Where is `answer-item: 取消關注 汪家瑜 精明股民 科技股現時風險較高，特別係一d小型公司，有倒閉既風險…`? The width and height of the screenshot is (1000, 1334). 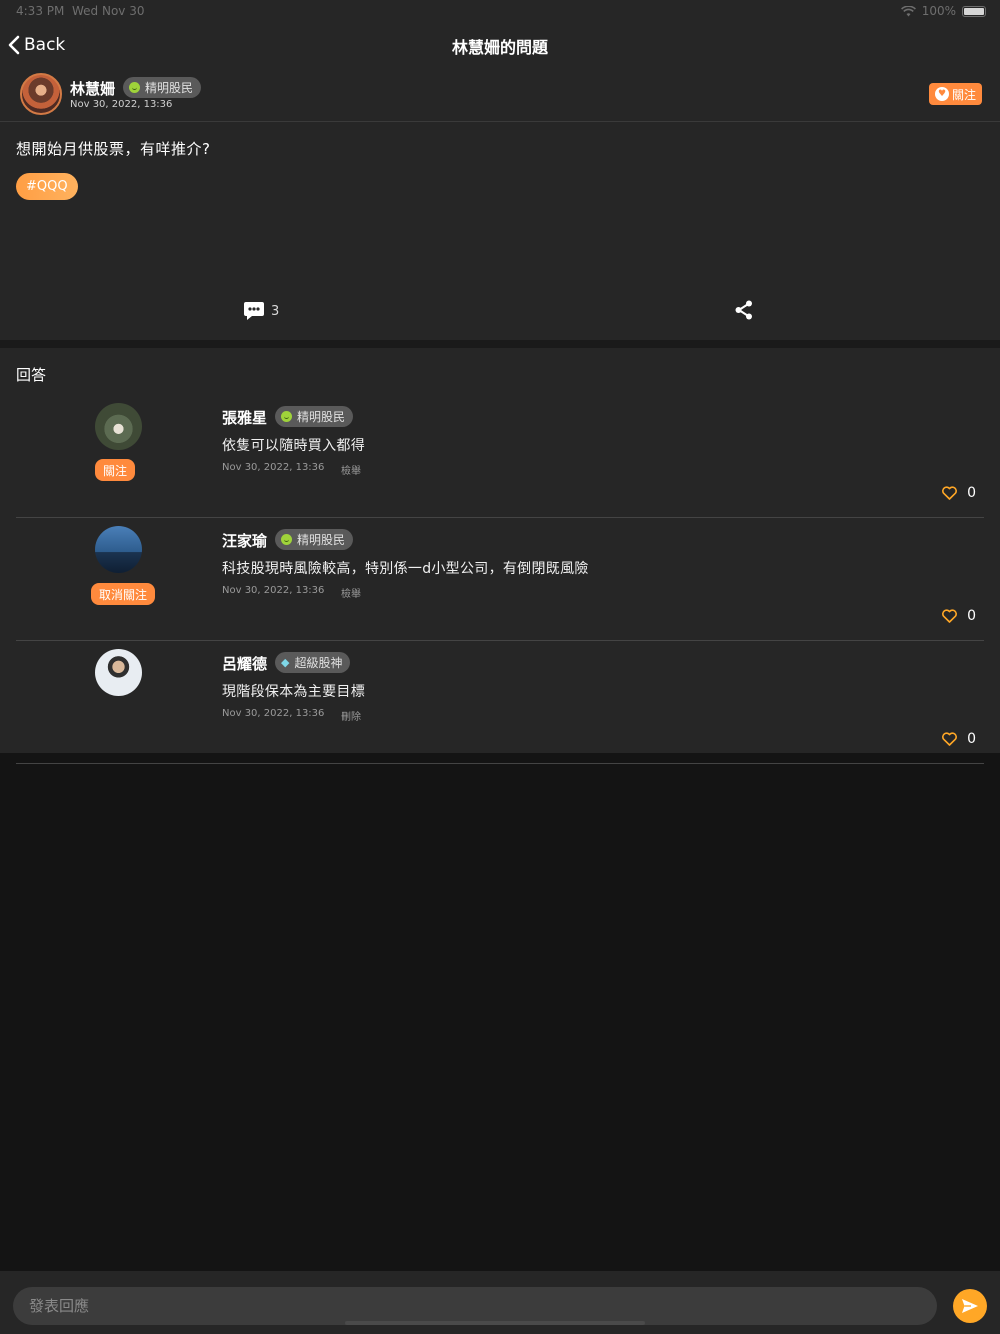
answer-item: 取消關注 汪家瑜 精明股民 科技股現時風險較高，特別係一d小型公司，有倒閉既風險… is located at coordinates (500, 579).